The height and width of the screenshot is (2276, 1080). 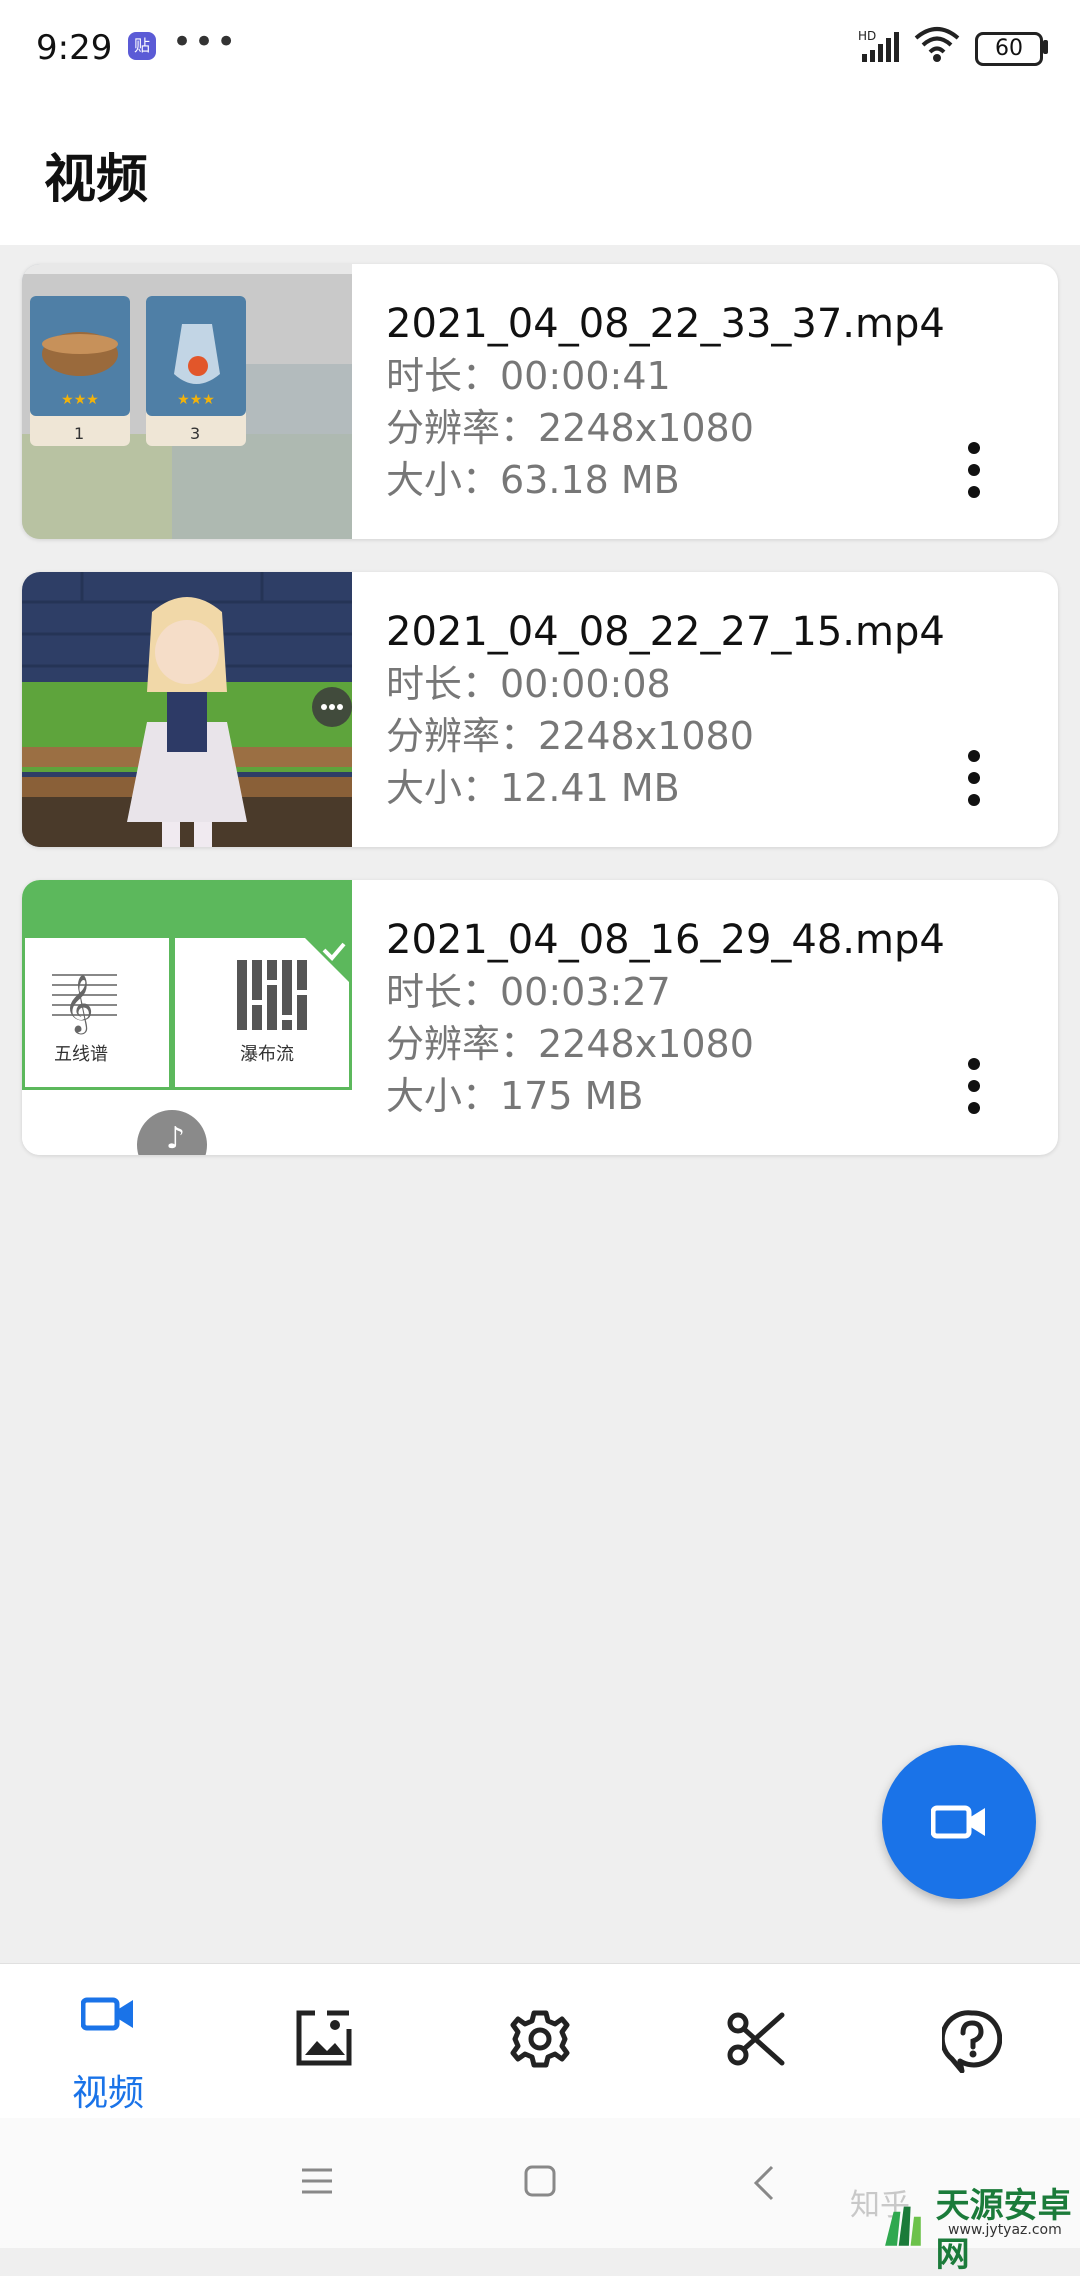 I want to click on video-thumbnail, so click(x=187, y=709).